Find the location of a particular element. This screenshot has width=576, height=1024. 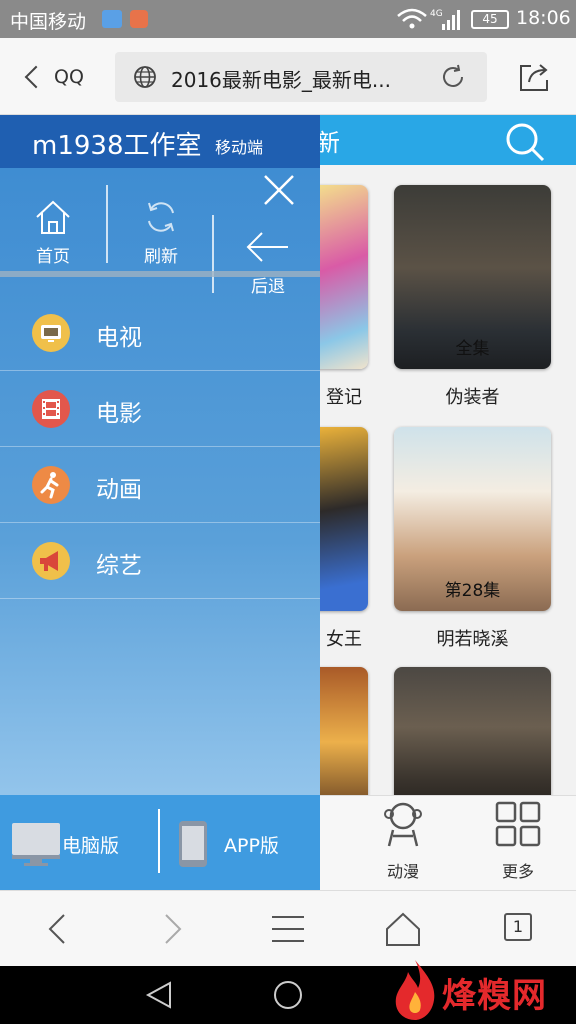

menu-item-movie: 电影 is located at coordinates (160, 409).